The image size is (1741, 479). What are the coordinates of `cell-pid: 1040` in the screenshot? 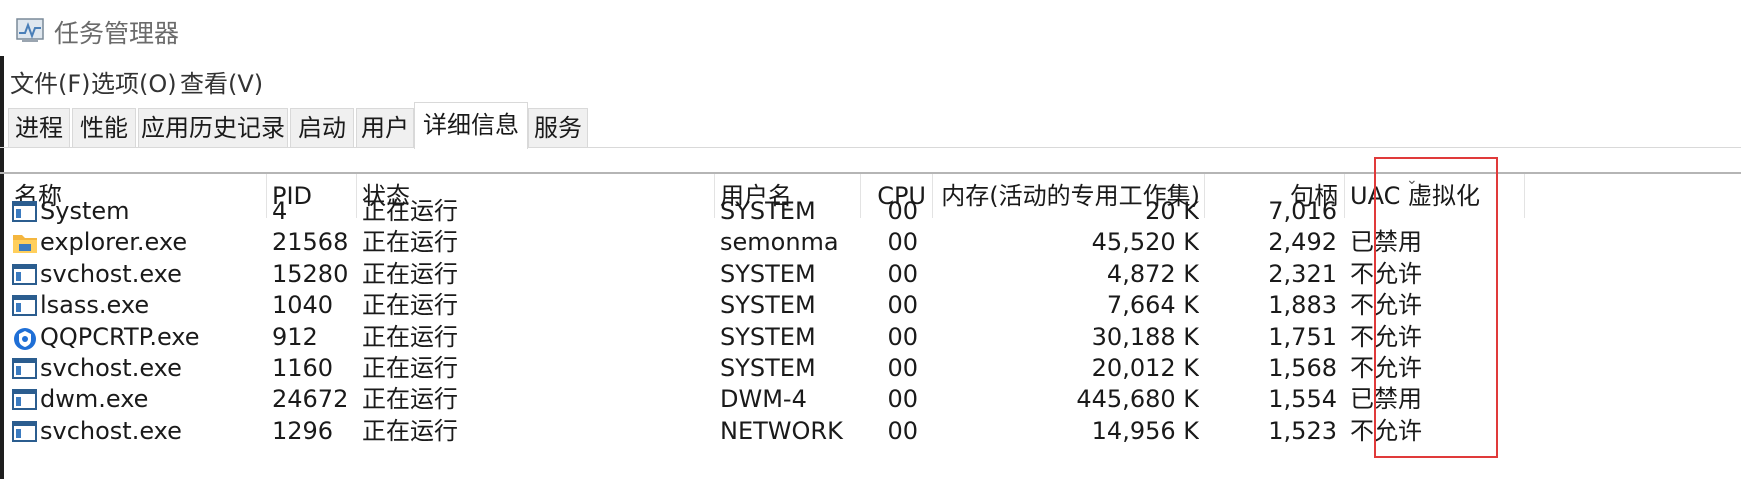 It's located at (303, 305).